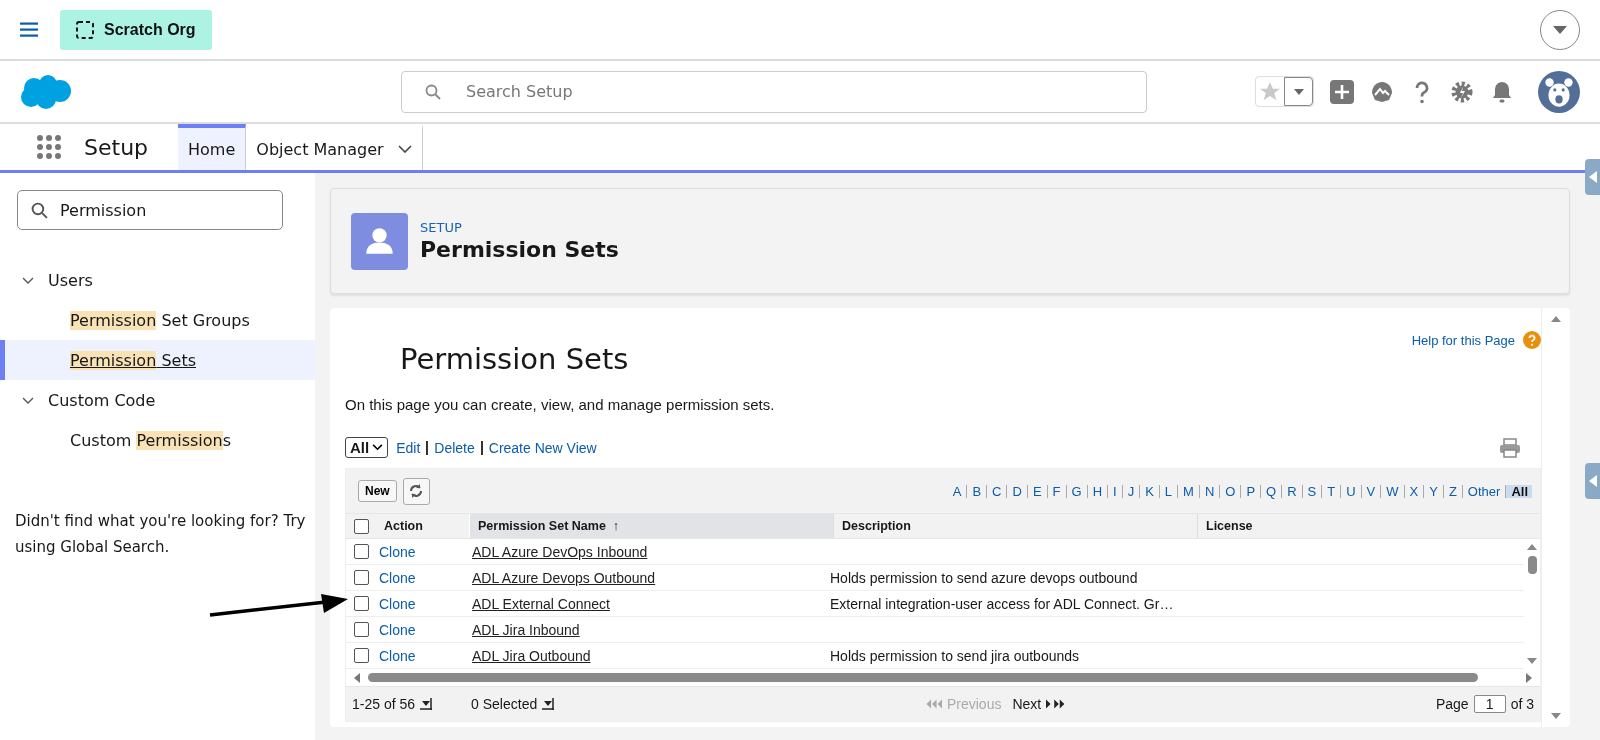  I want to click on quick-find-field: Permission, so click(150, 210).